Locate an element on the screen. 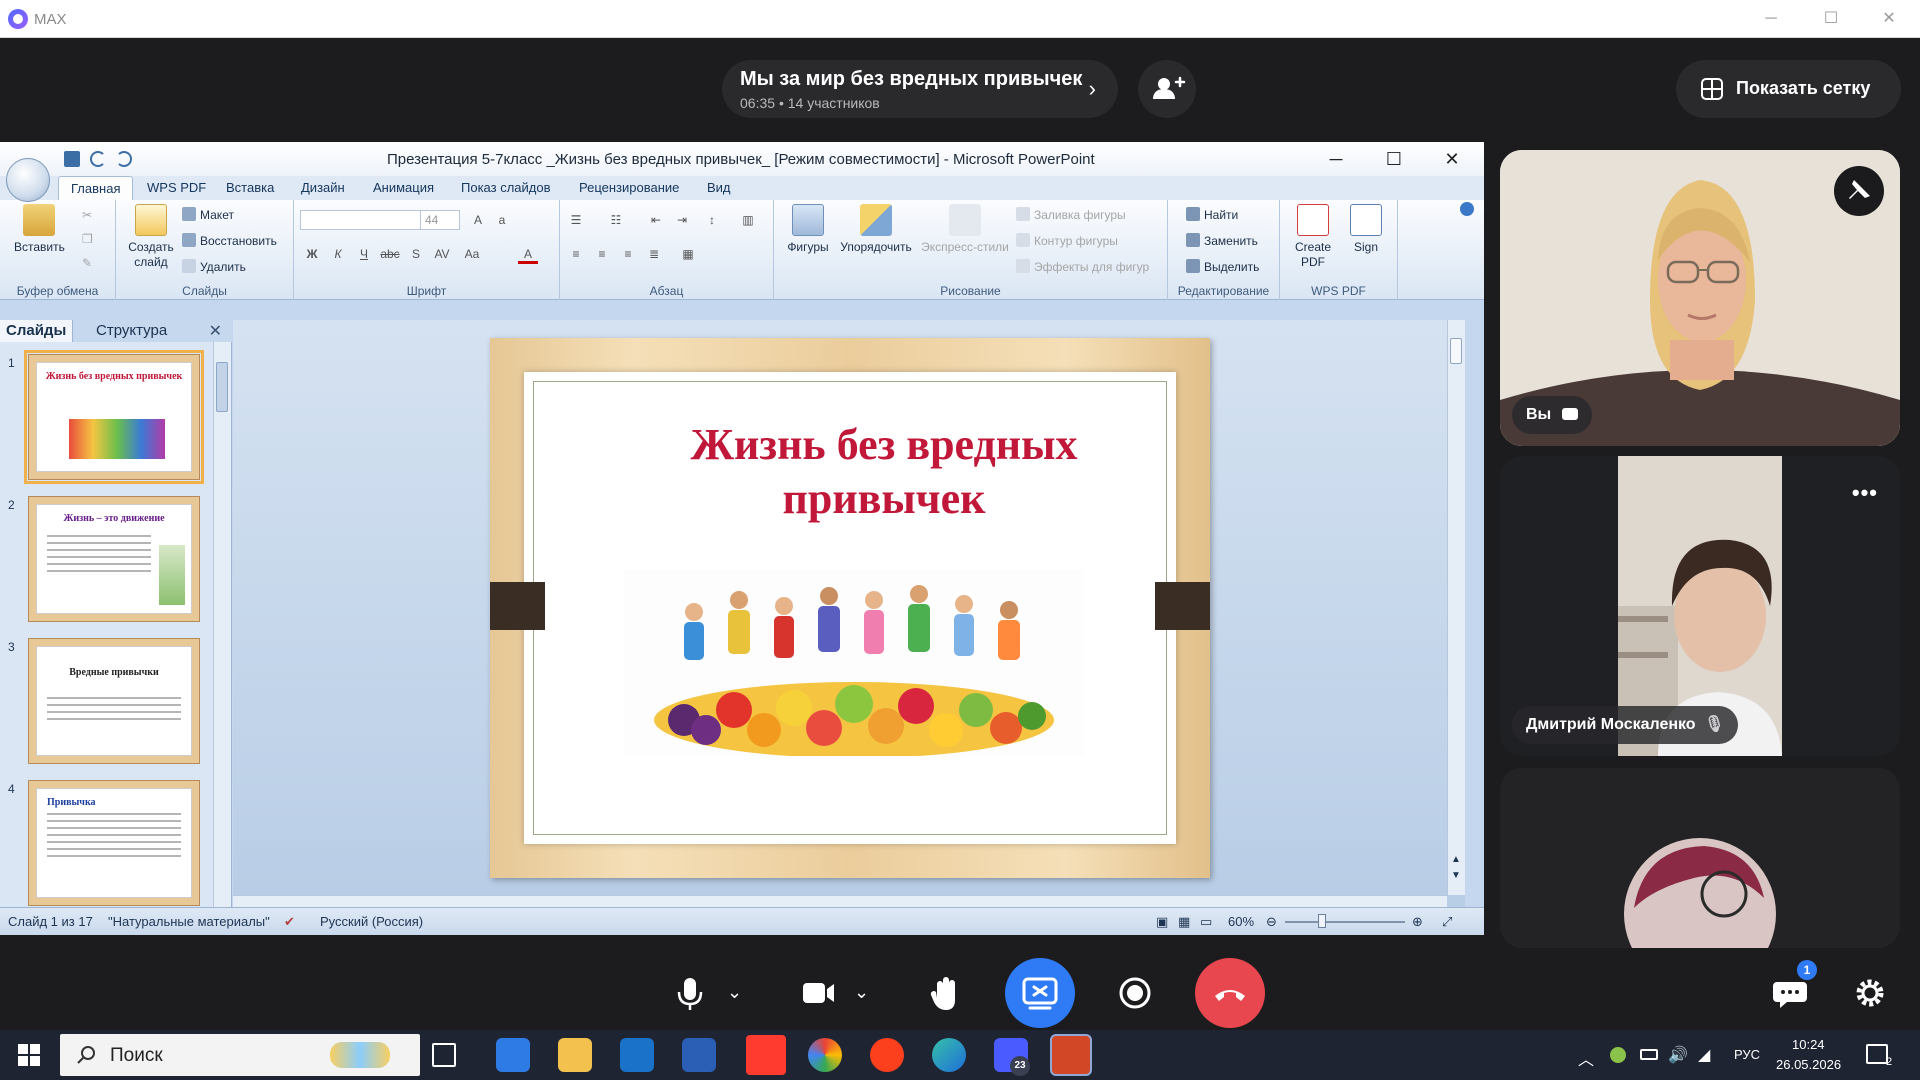  next-slide-icon: ▼ is located at coordinates (1456, 875).